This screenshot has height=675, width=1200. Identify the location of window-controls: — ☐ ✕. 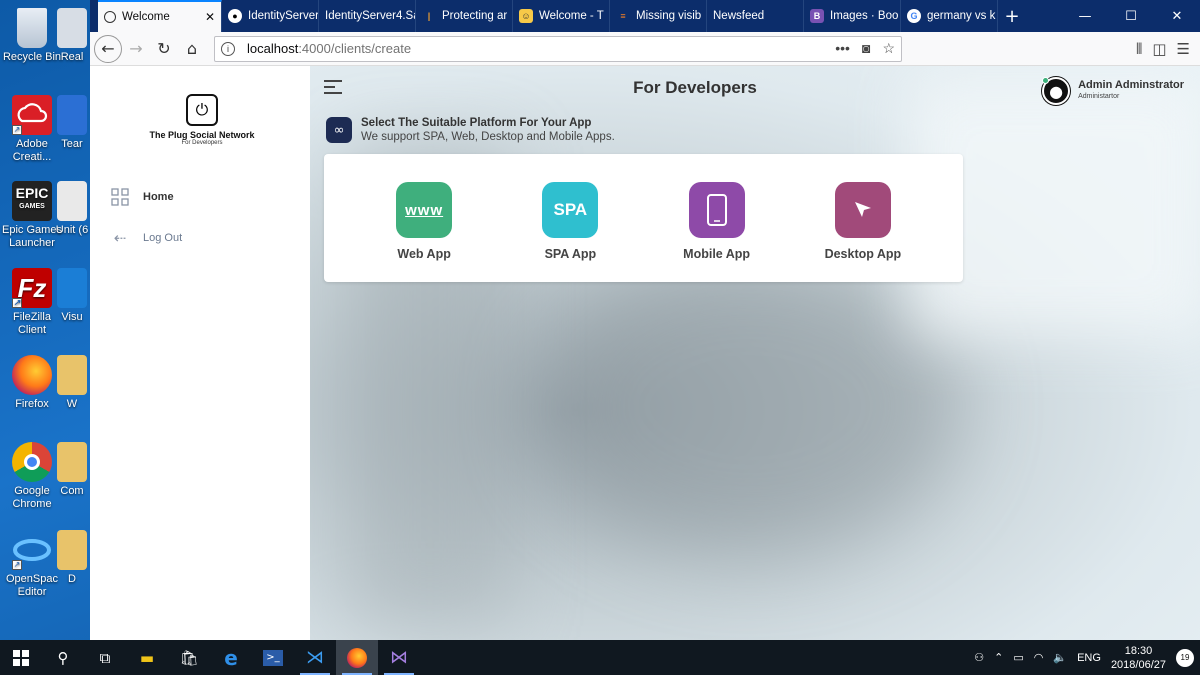
(1131, 16).